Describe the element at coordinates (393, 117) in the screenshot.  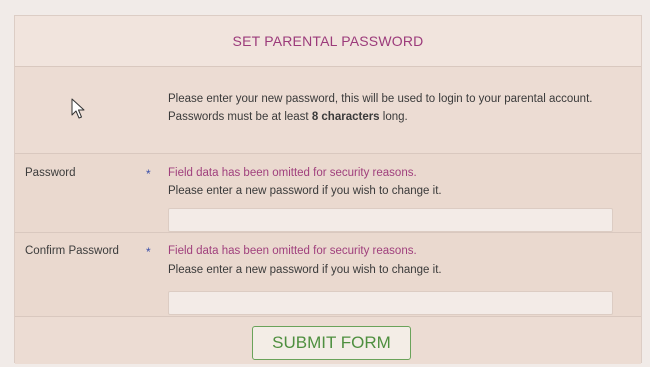
I see `intro-line-2-suffix: long.` at that location.